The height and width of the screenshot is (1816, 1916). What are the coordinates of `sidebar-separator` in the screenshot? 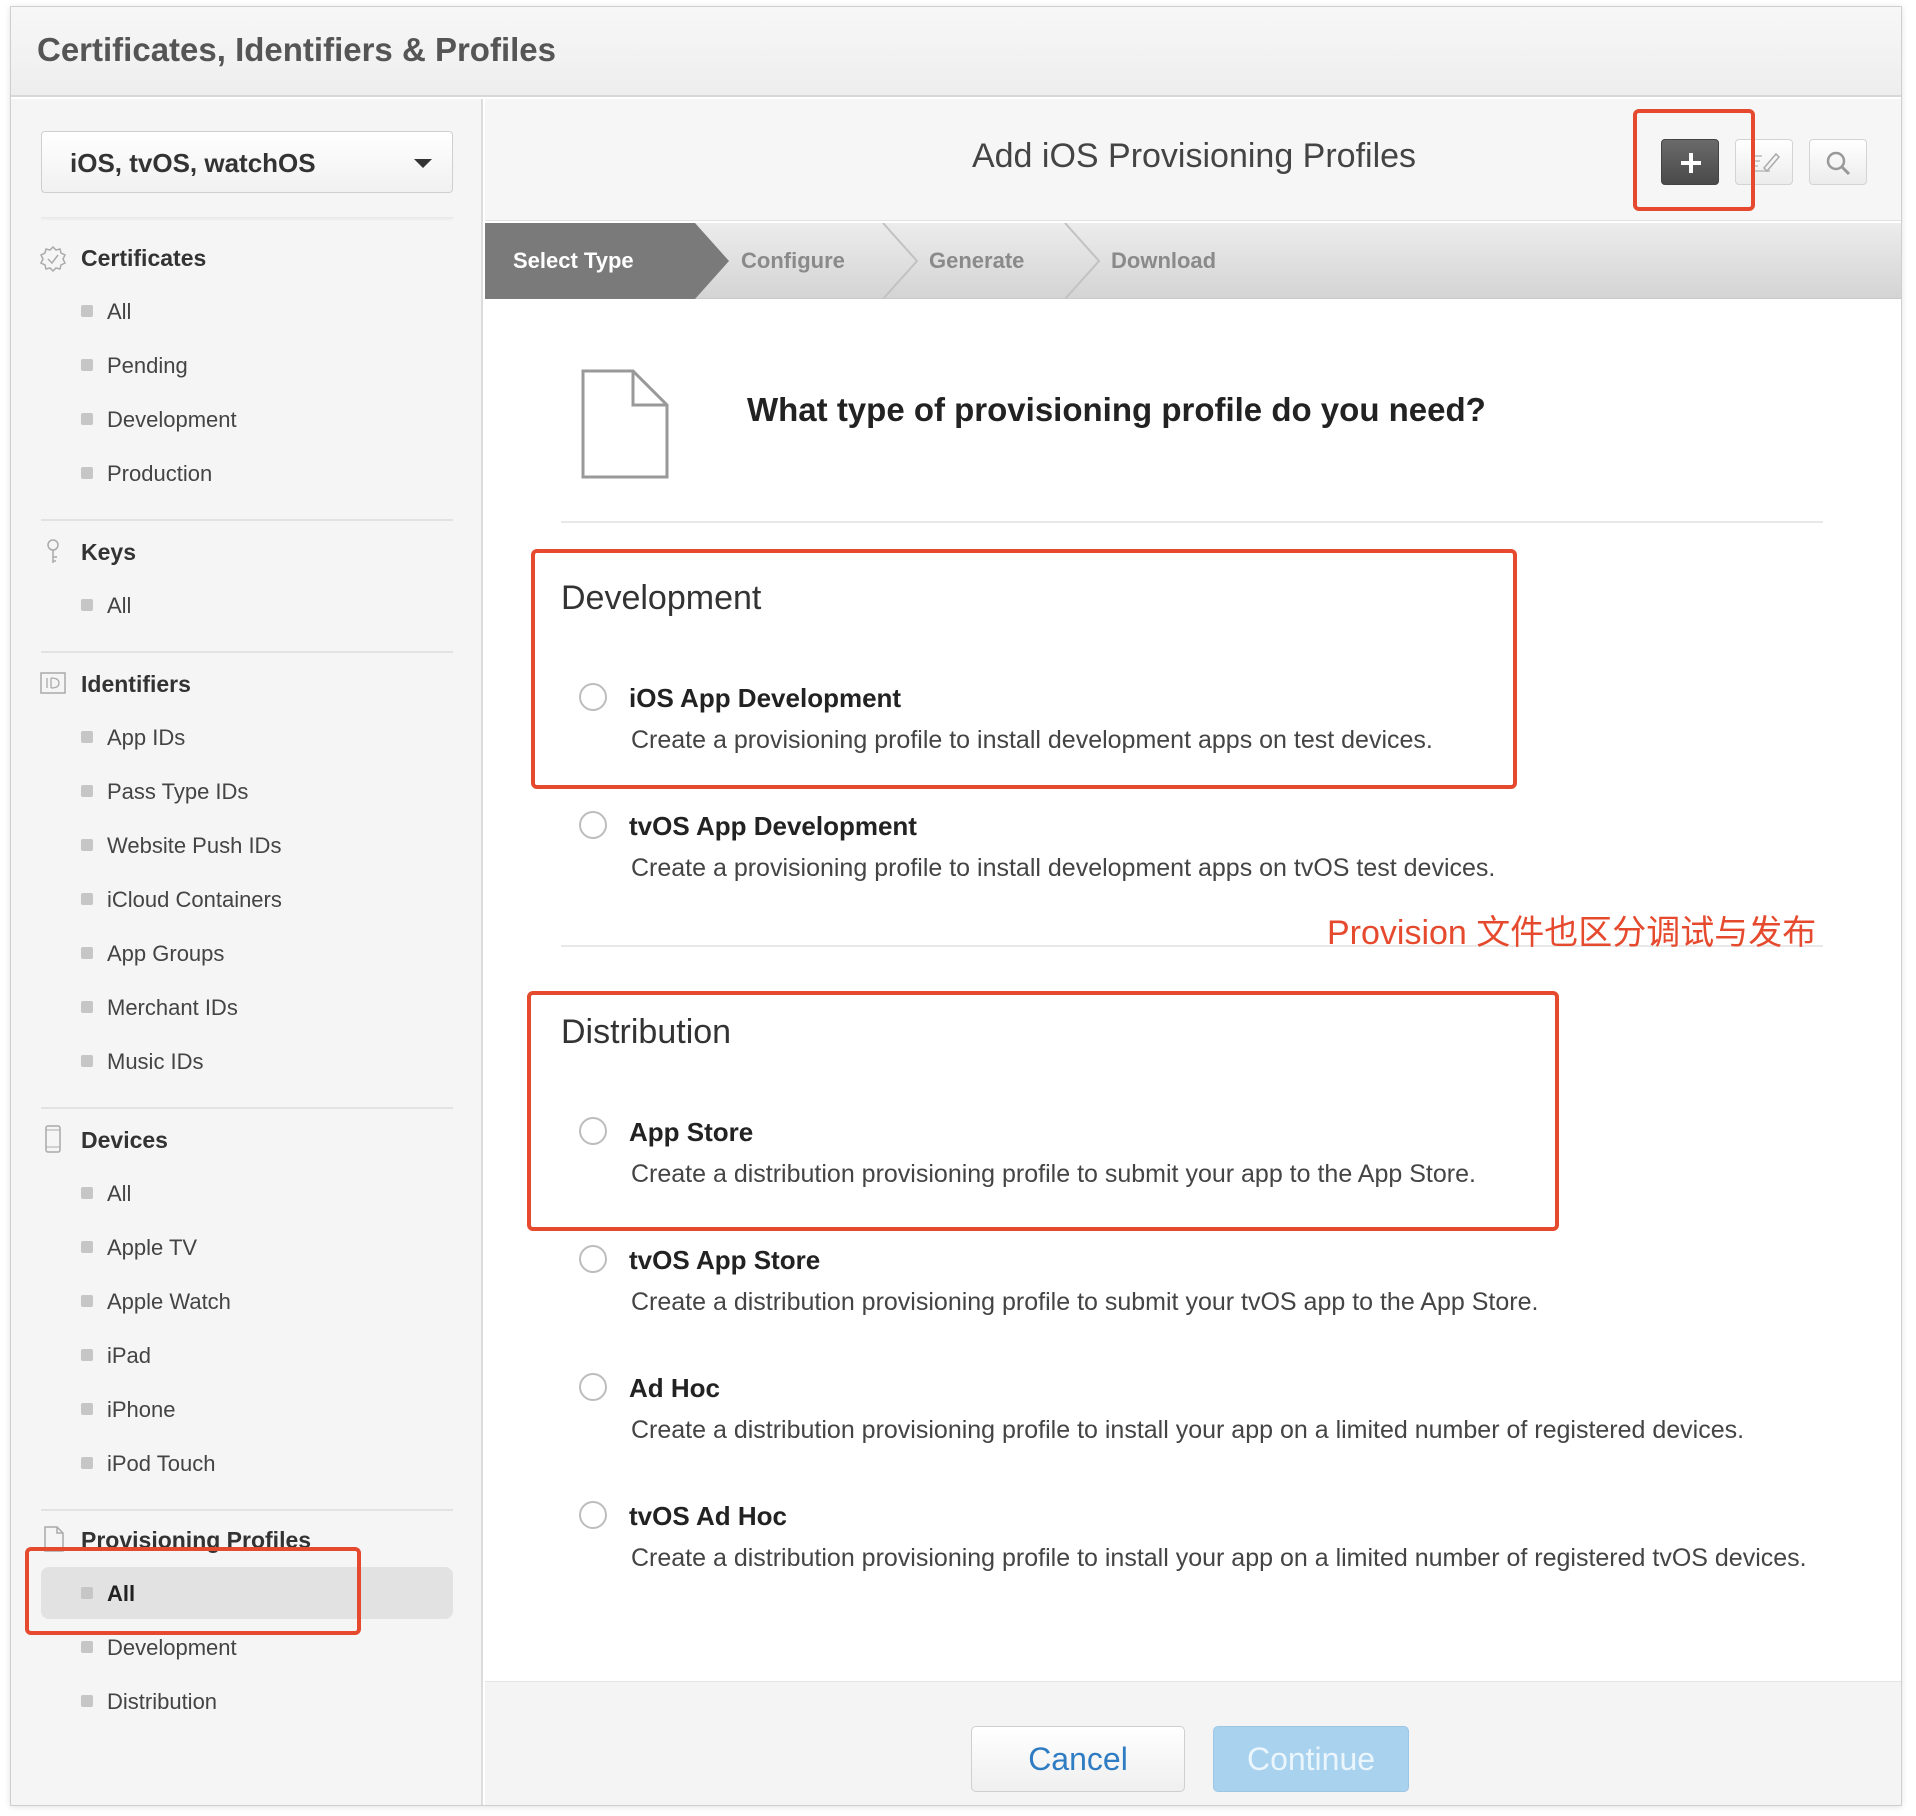 It's located at (247, 219).